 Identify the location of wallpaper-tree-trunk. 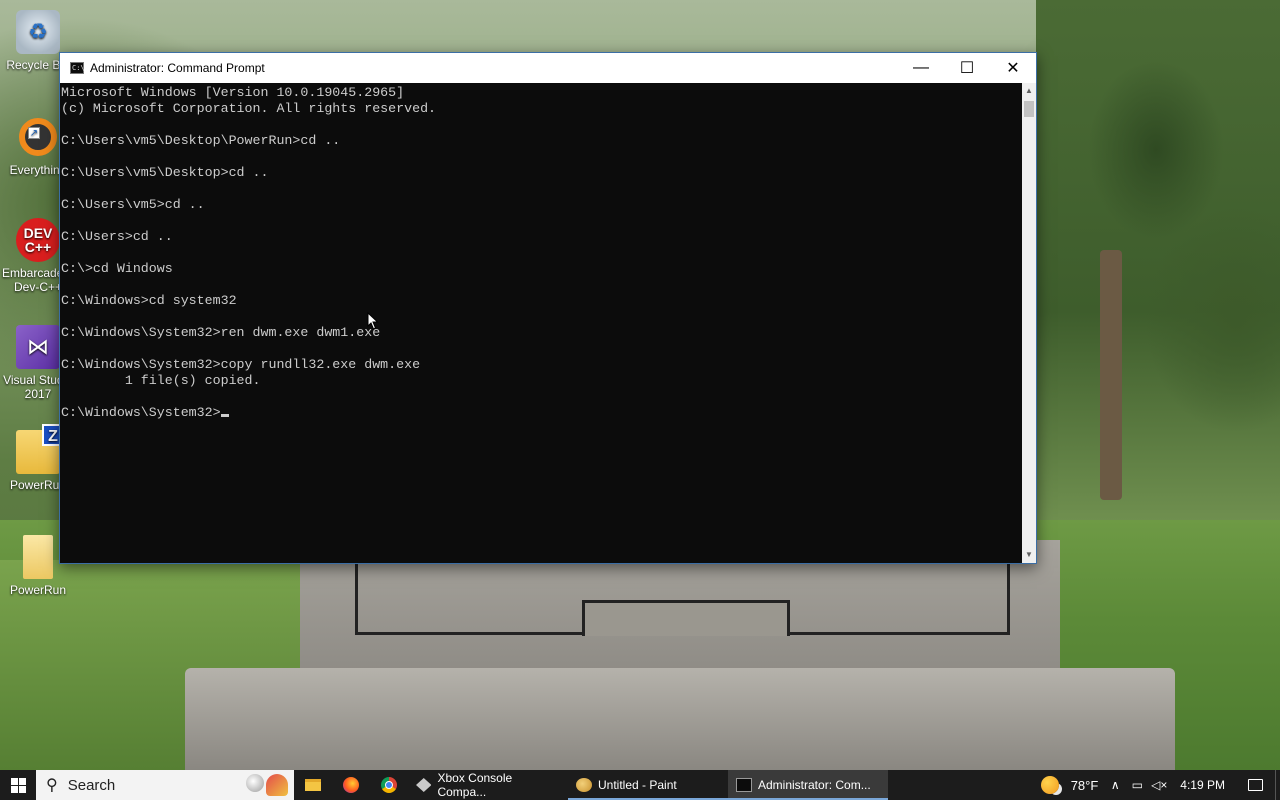
(1111, 375).